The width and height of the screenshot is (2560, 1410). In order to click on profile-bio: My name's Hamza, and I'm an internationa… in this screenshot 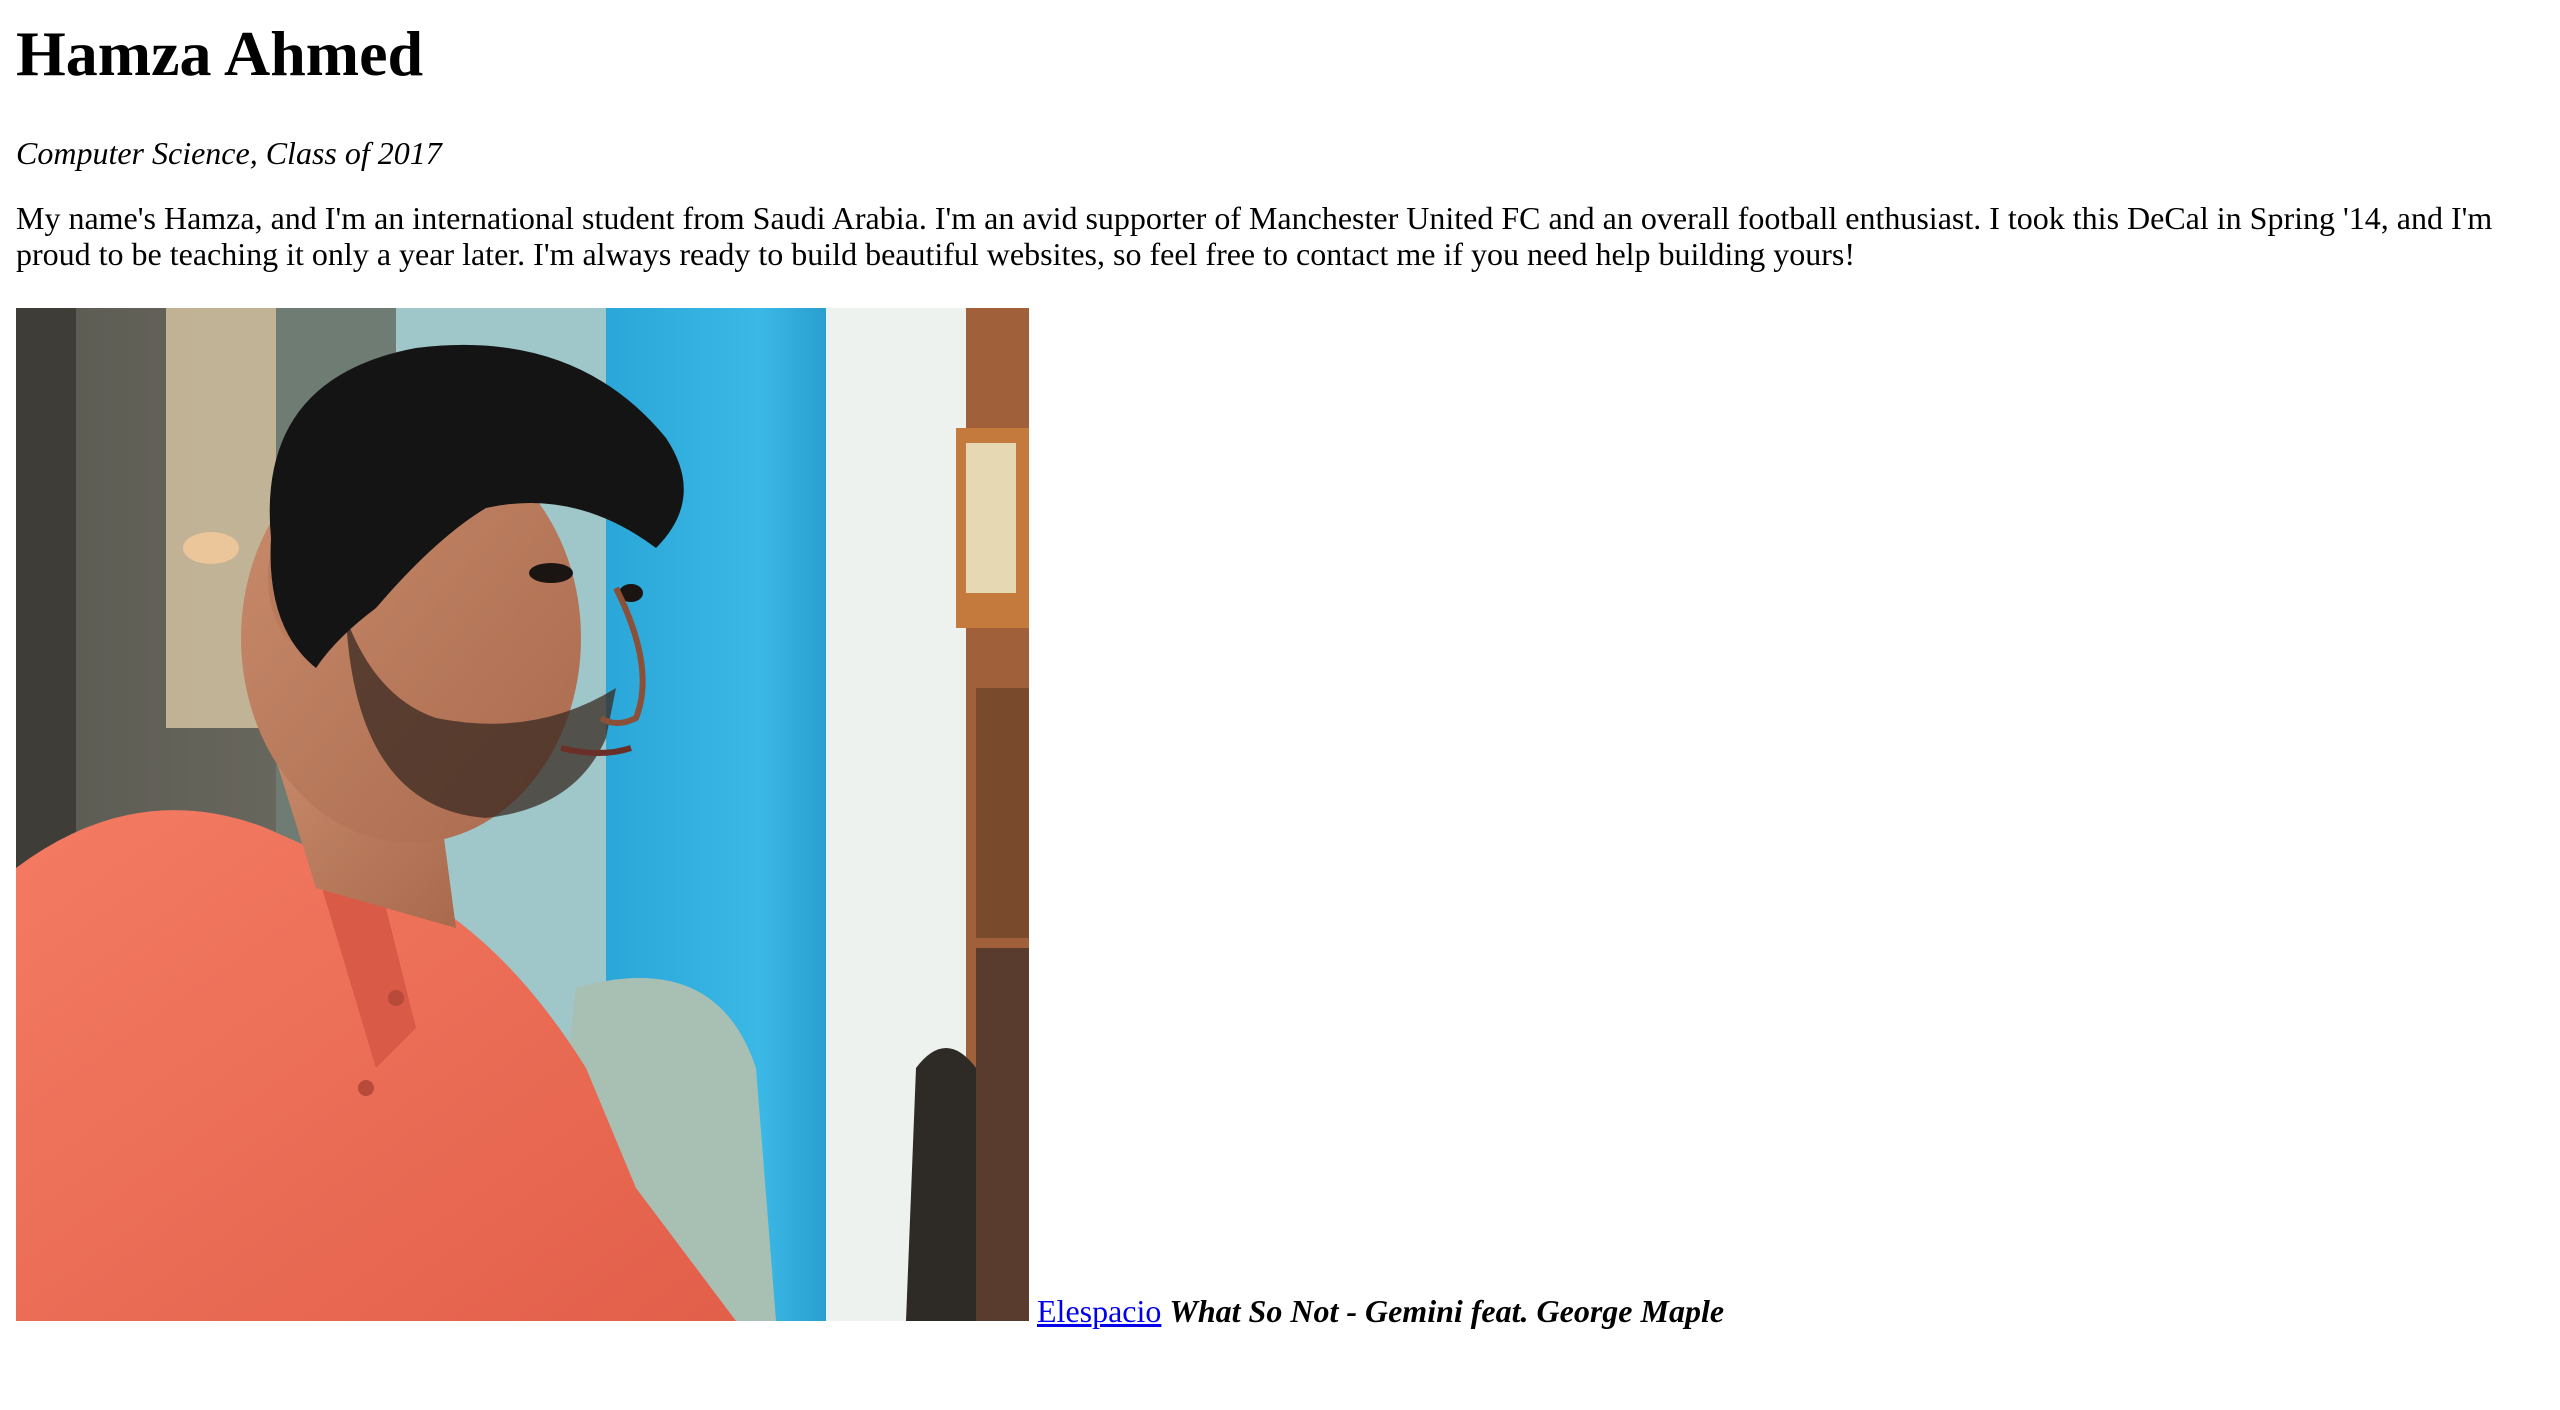, I will do `click(1254, 236)`.